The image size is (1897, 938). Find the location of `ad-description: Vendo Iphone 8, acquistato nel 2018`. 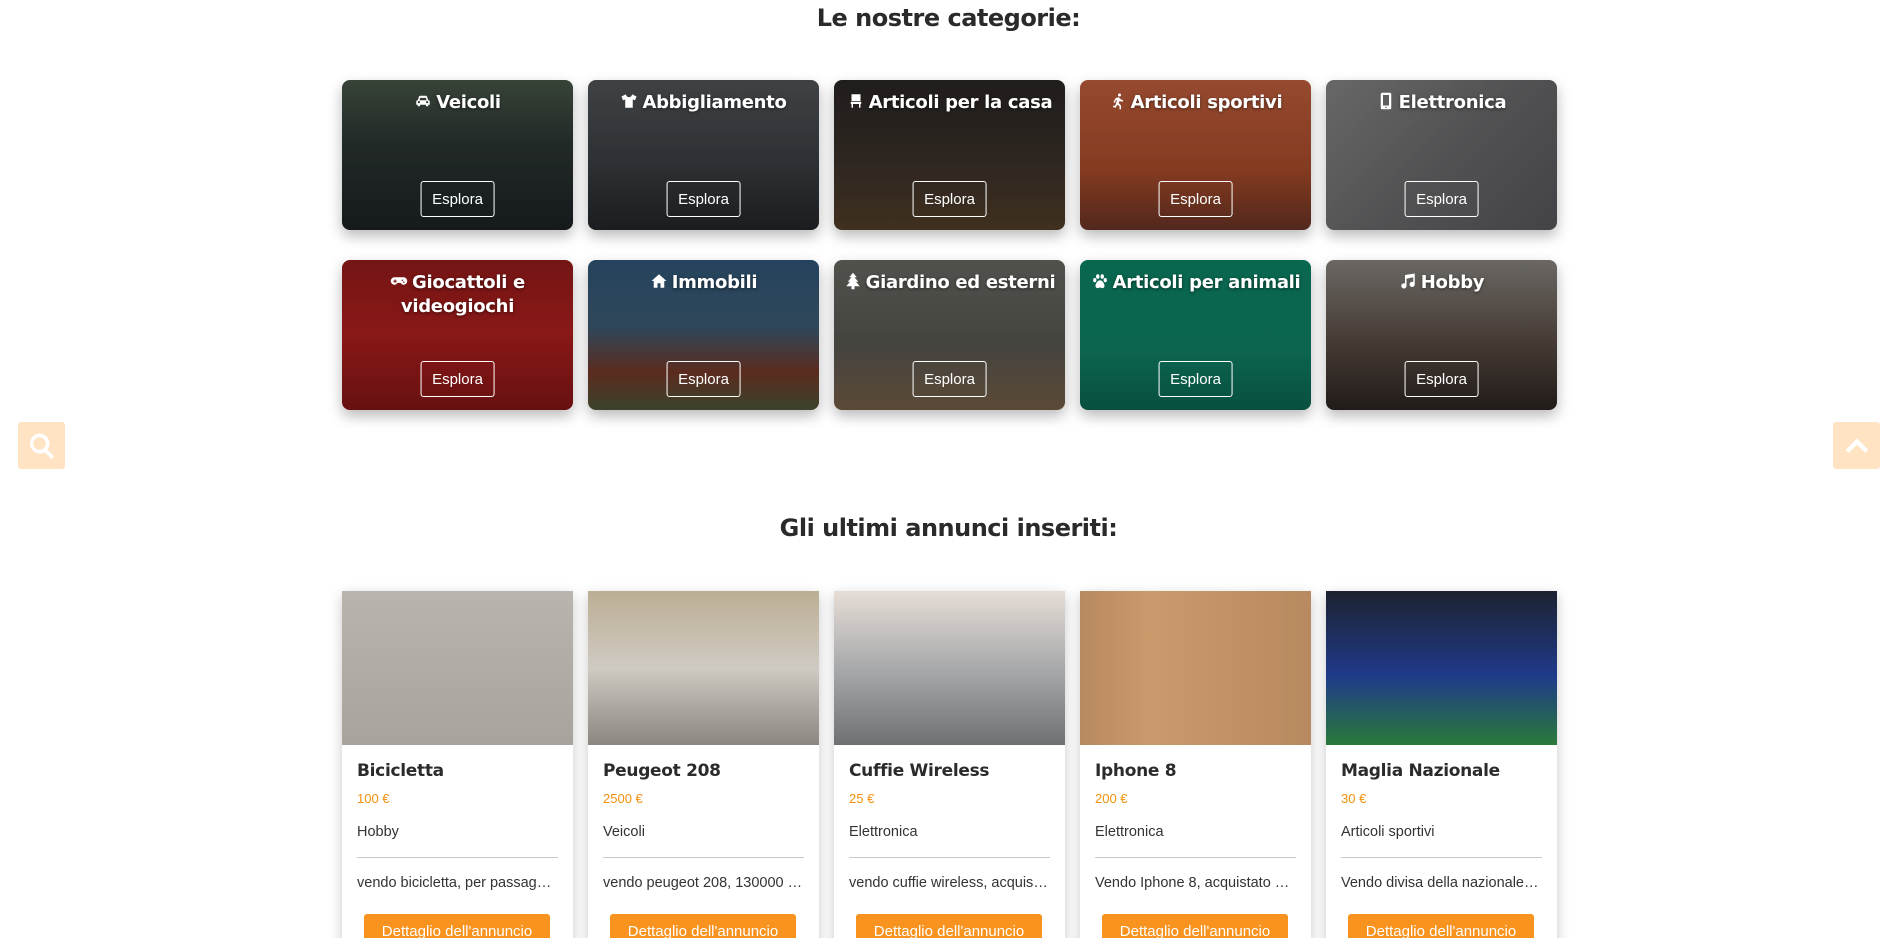

ad-description: Vendo Iphone 8, acquistato nel 2018 is located at coordinates (1195, 883).